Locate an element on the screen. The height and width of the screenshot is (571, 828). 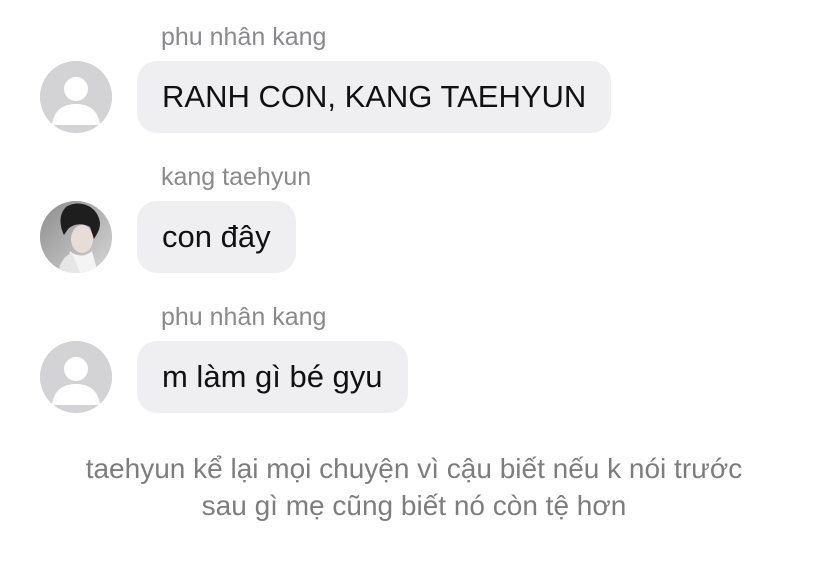
message-bubble: m làm gì bé gyu is located at coordinates (272, 377).